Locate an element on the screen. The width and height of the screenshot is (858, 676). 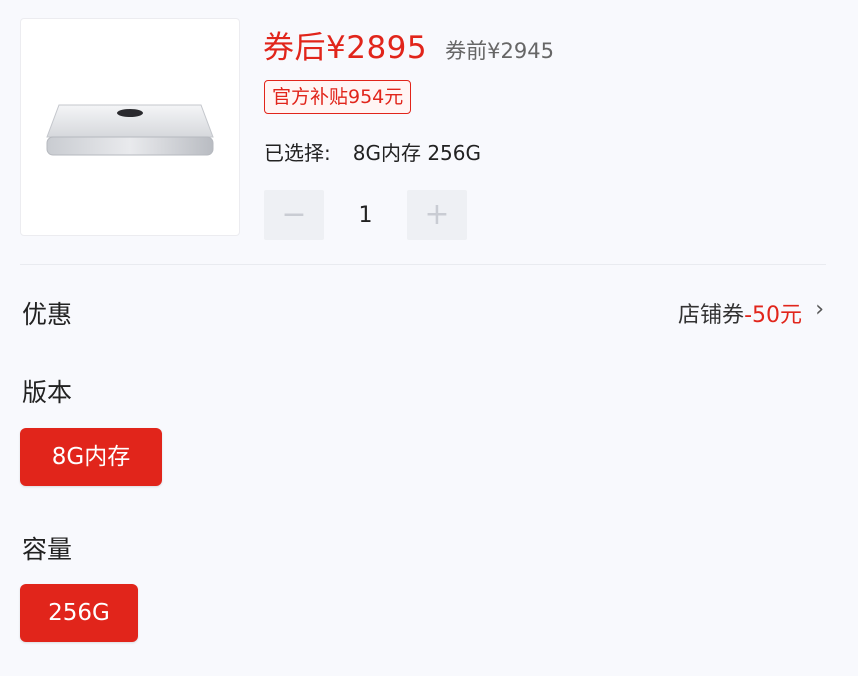
selected-spec-label: 已选择: is located at coordinates (297, 153).